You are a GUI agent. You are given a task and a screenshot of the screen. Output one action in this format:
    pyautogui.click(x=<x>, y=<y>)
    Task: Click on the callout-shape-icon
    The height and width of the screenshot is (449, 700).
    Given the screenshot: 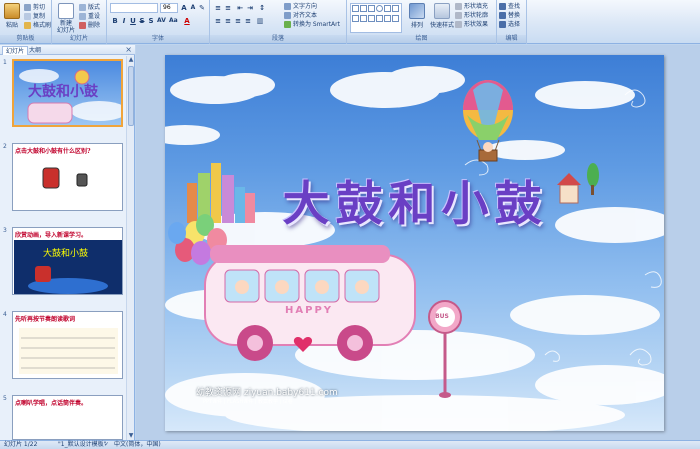 What is the action you would take?
    pyautogui.click(x=355, y=18)
    